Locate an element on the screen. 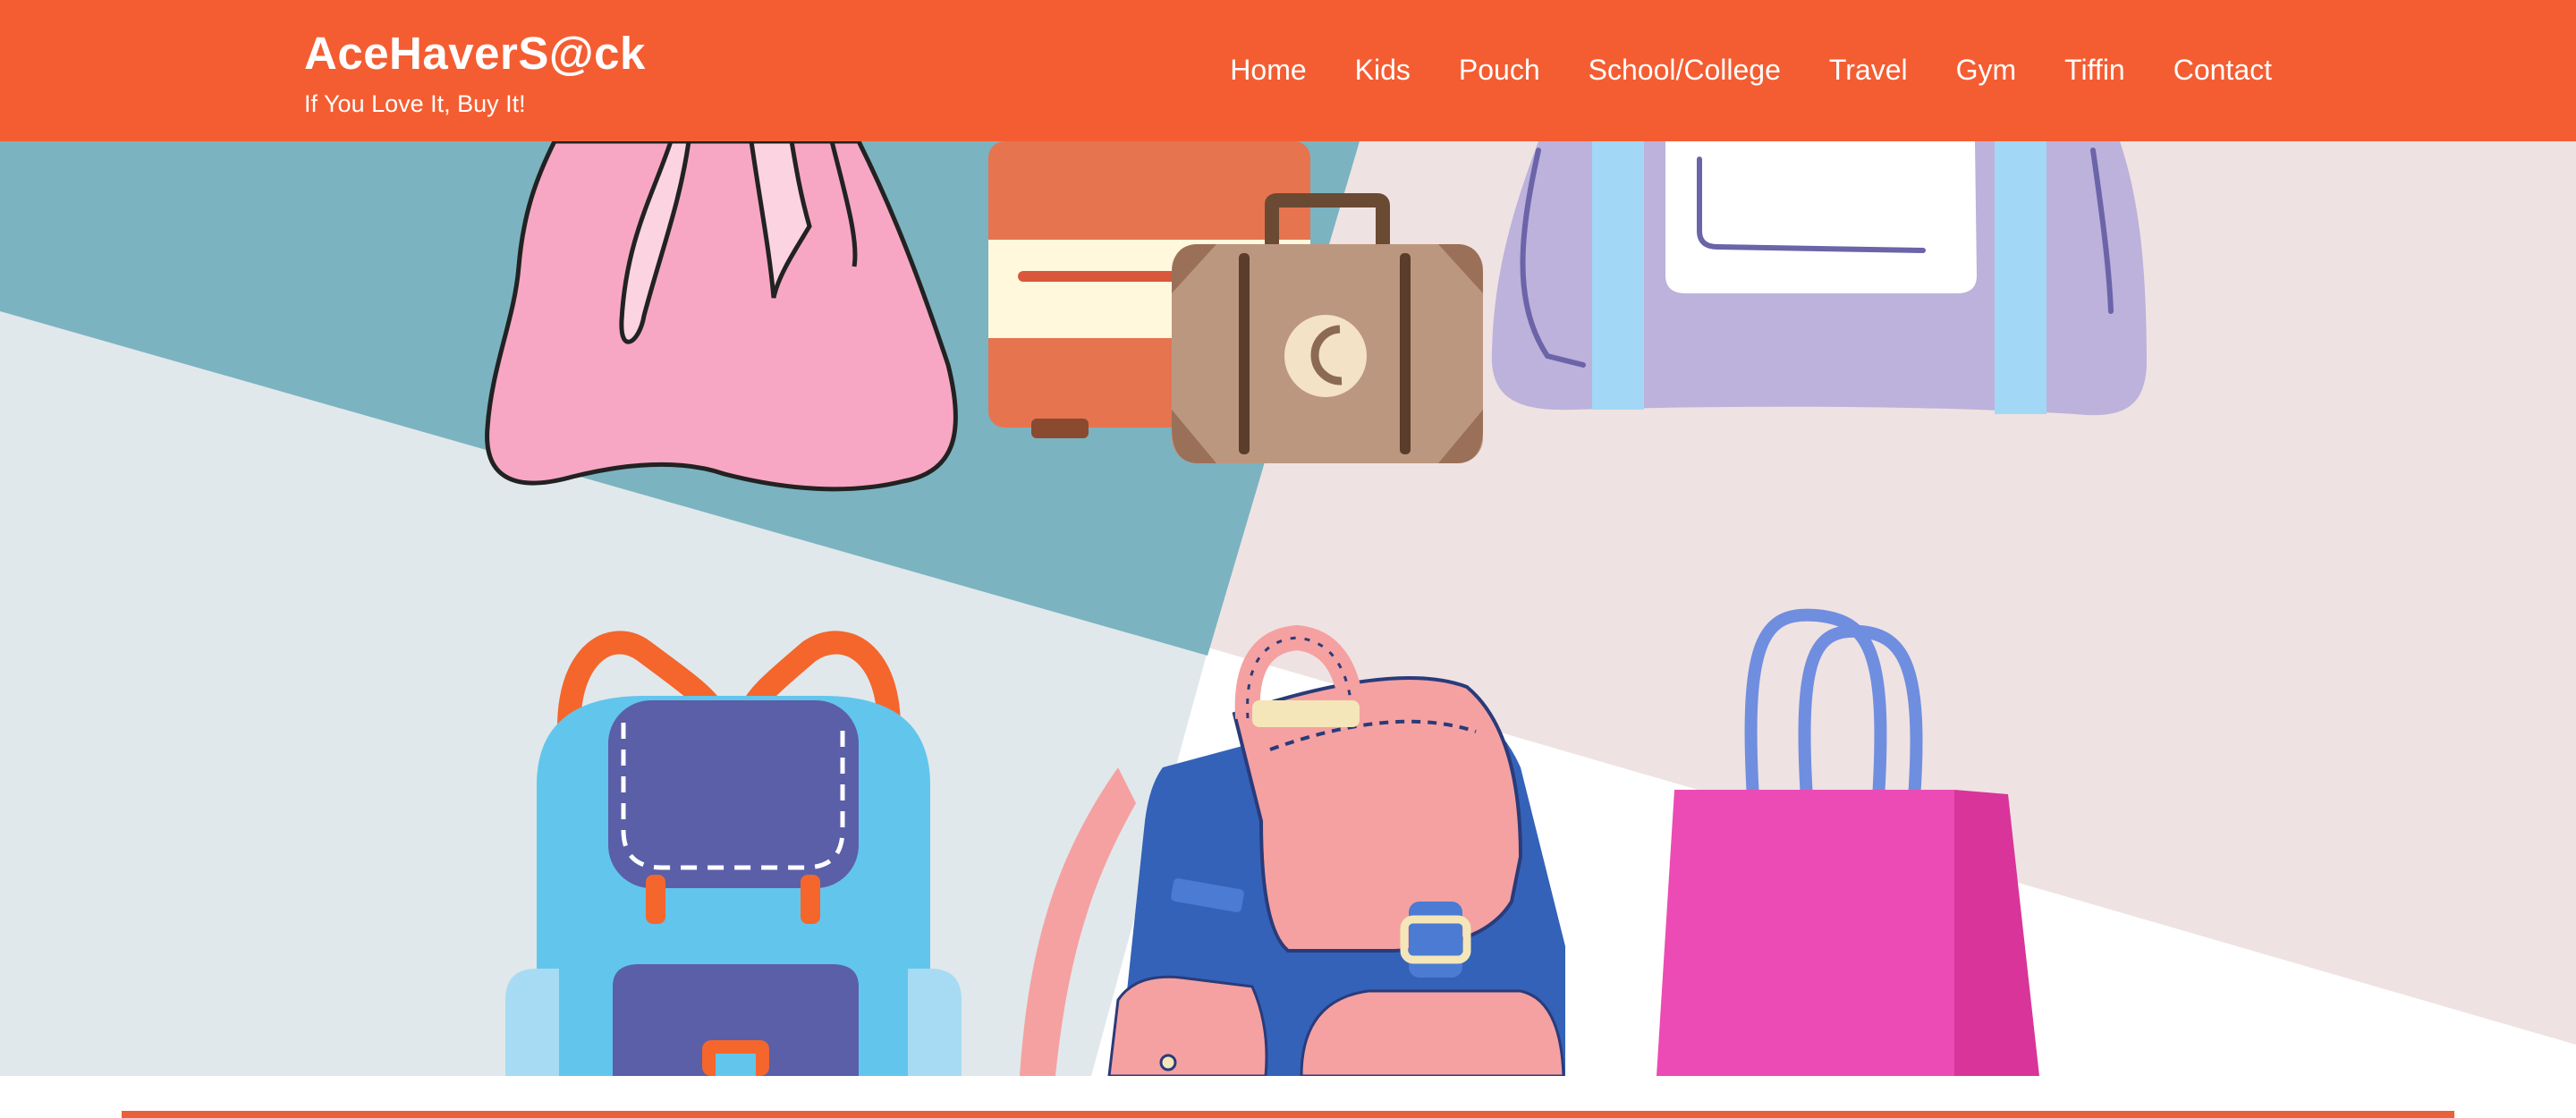 Image resolution: width=2576 pixels, height=1118 pixels. nav-link-school-college: School/College is located at coordinates (1685, 70).